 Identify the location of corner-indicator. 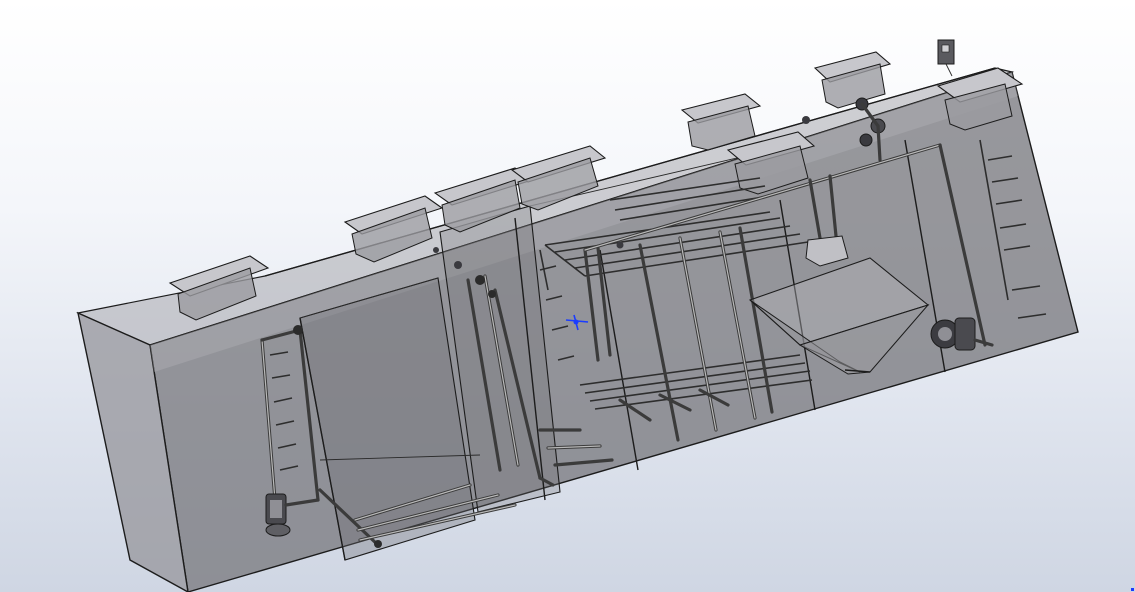
(1132, 589).